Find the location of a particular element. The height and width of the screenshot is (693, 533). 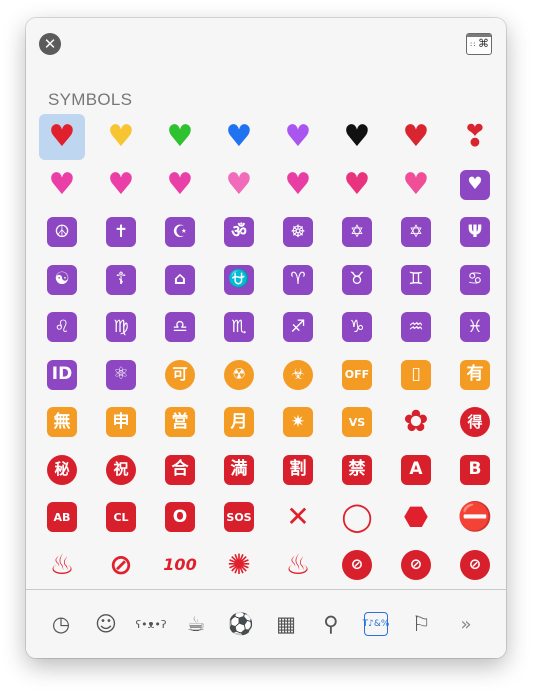

category-smileys-people: ☺ is located at coordinates (106, 624).